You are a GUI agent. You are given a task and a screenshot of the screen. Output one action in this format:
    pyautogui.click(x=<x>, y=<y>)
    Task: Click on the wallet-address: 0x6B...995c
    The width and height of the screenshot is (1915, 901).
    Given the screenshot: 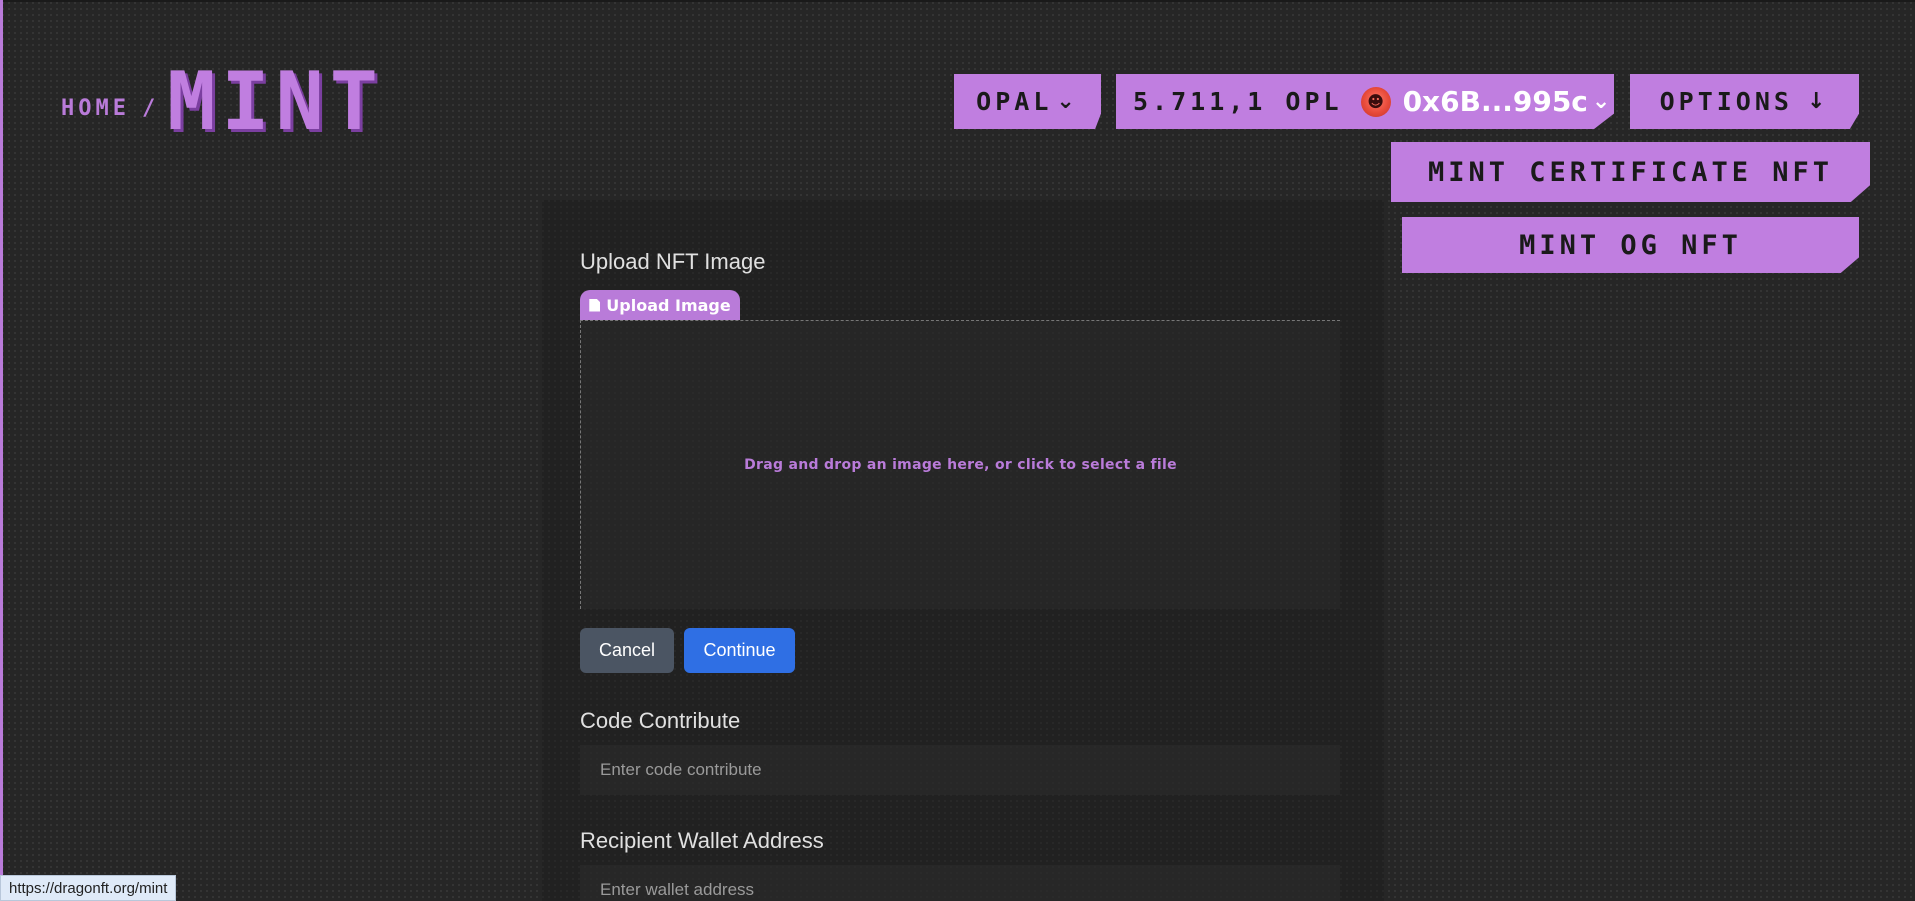 What is the action you would take?
    pyautogui.click(x=1495, y=101)
    